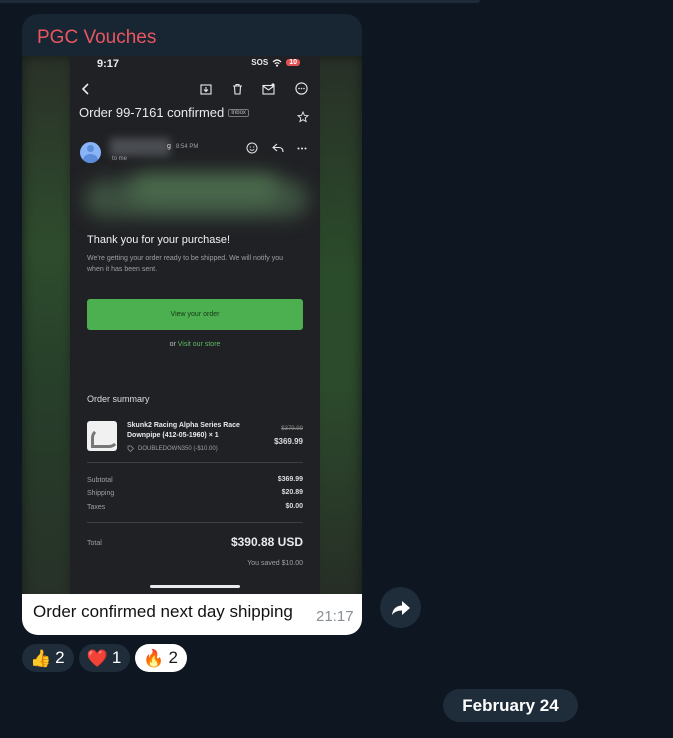  Describe the element at coordinates (238, 113) in the screenshot. I see `inbox-label: Inbox` at that location.